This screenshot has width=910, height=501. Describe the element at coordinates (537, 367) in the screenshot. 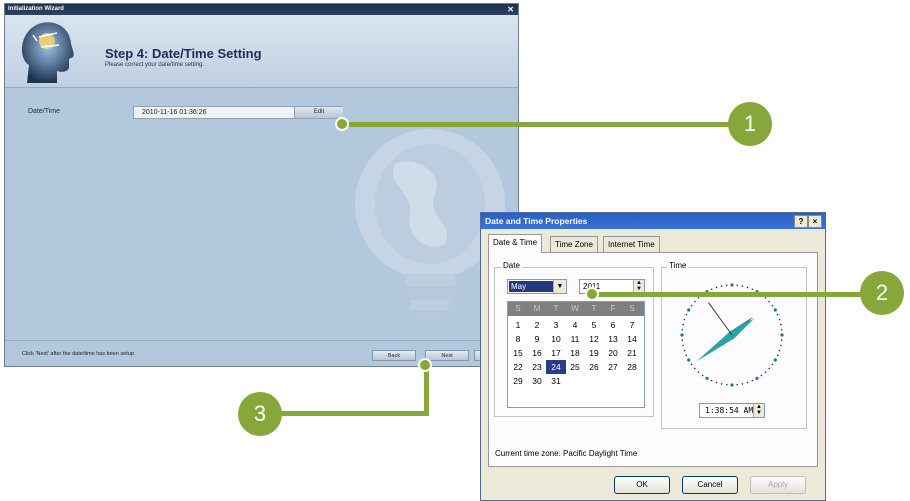

I see `calendar-day: 23` at that location.